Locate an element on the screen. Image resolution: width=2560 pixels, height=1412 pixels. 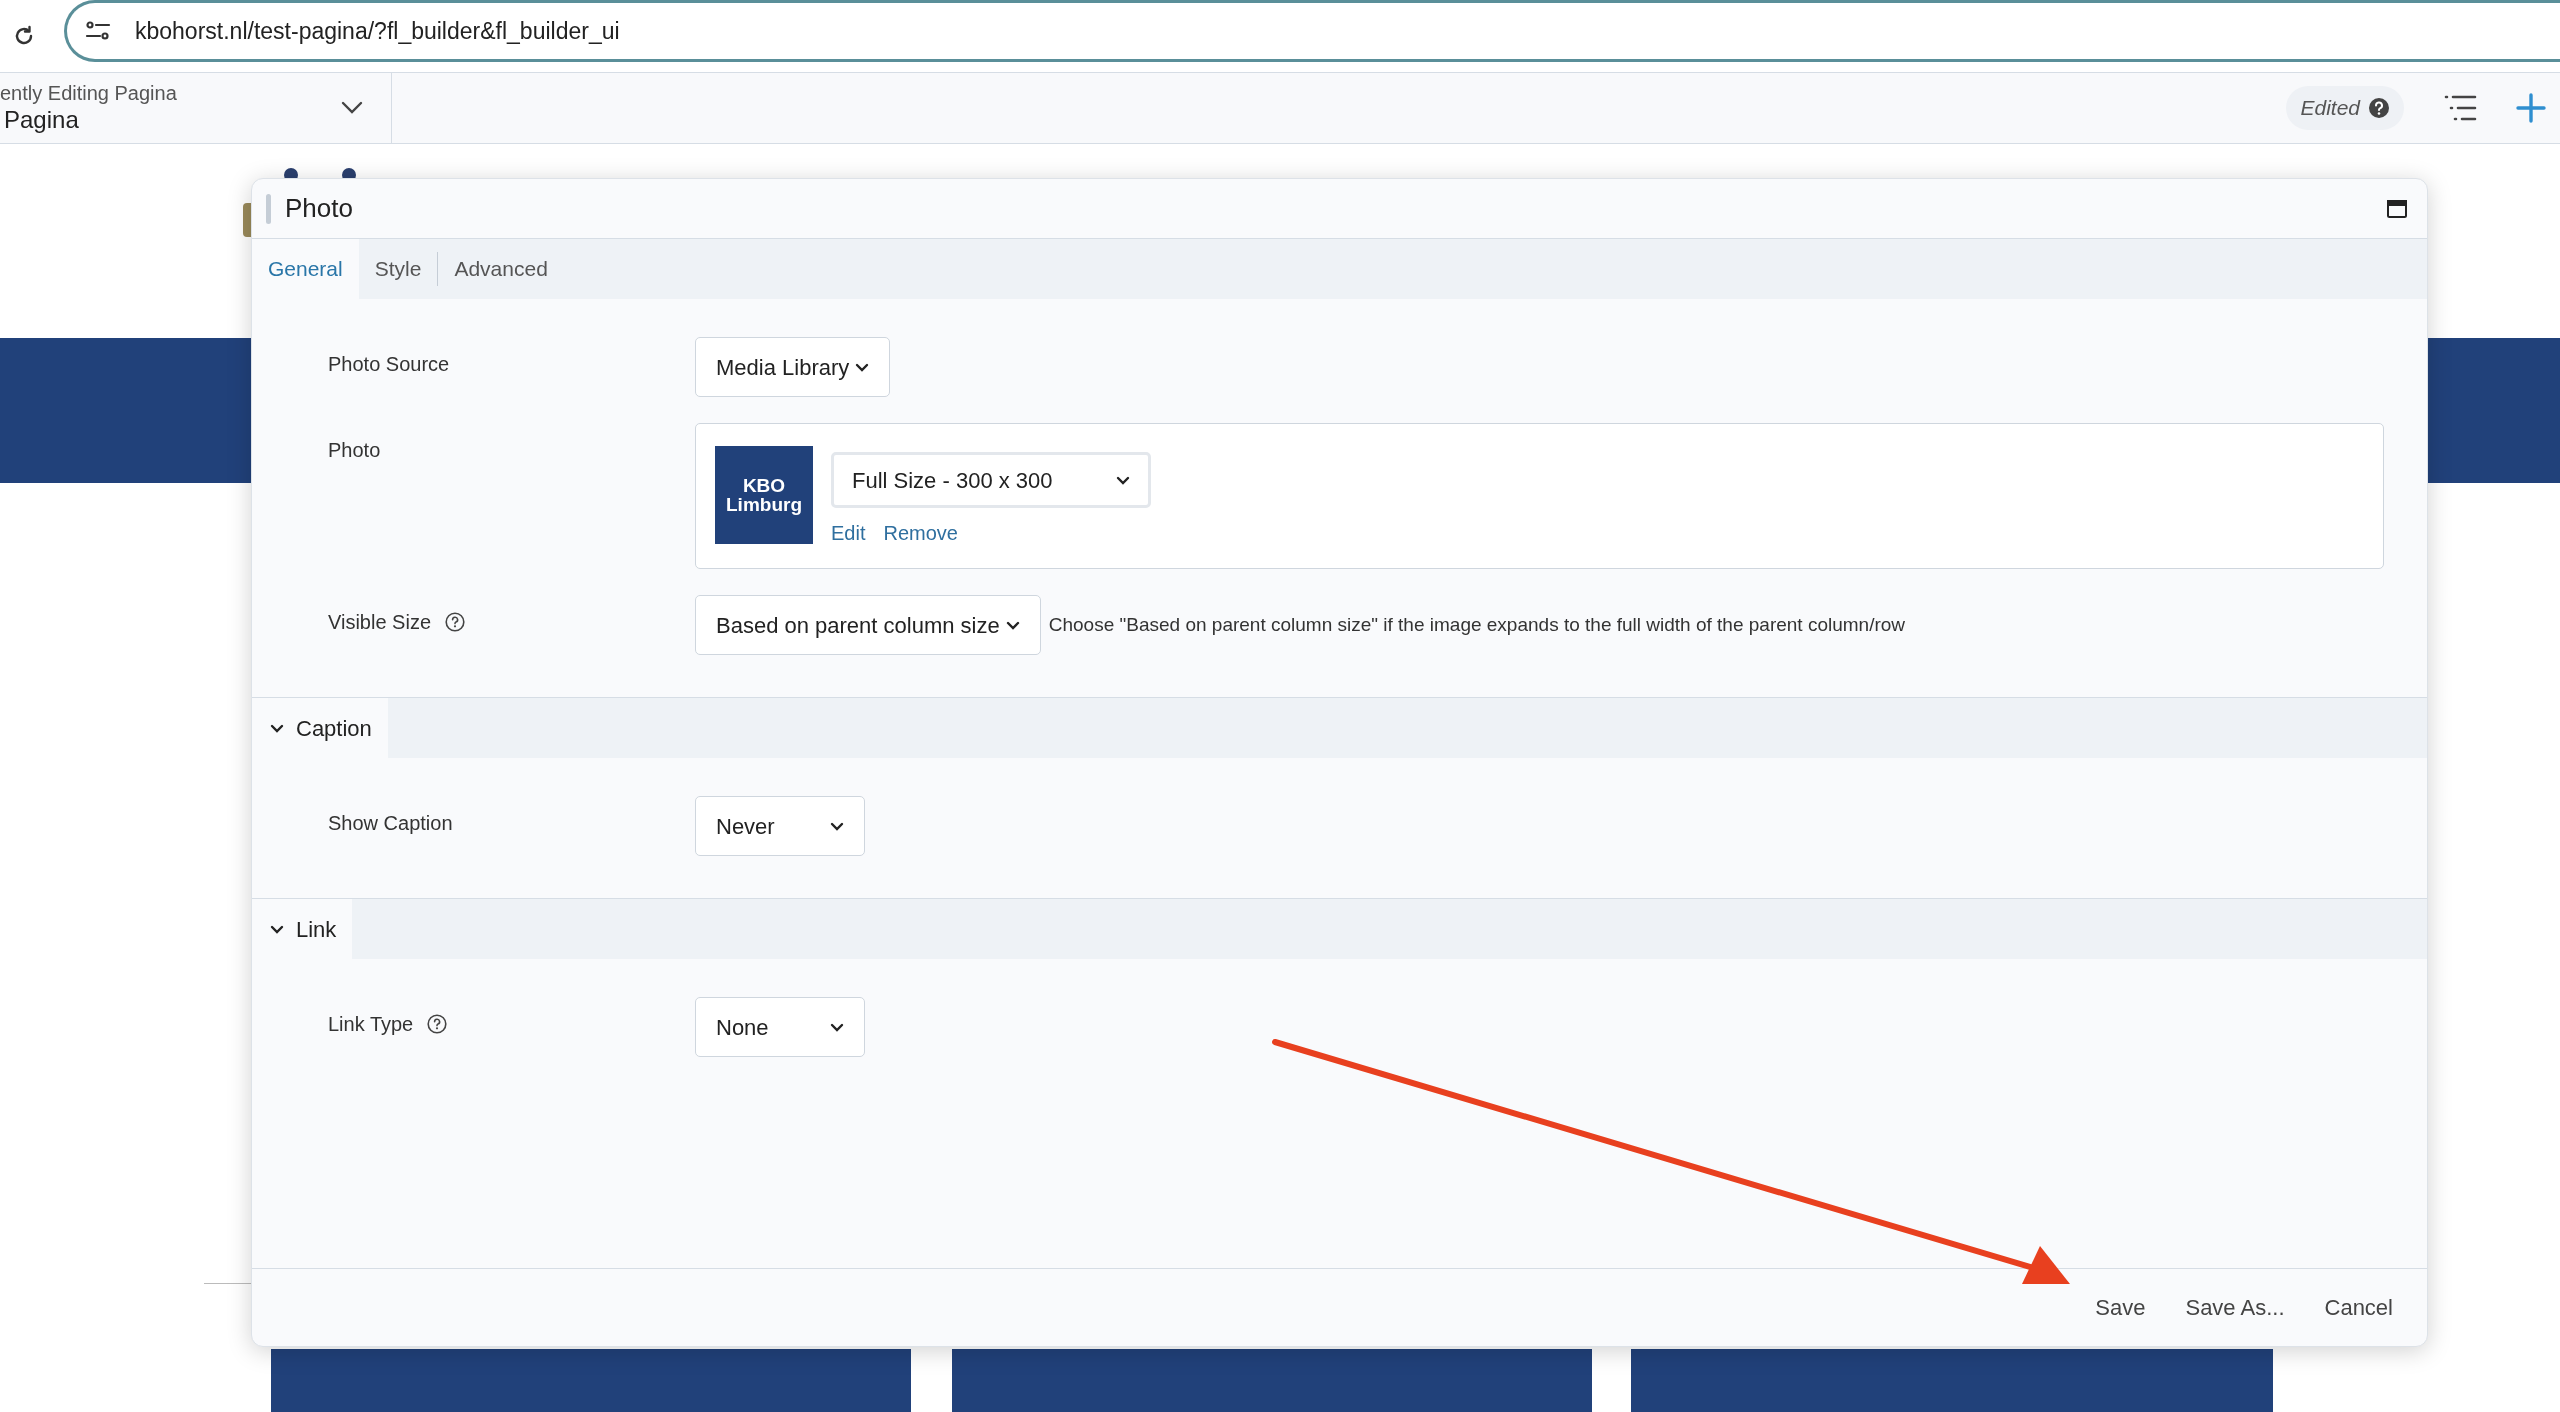
panel-title: Photo is located at coordinates (319, 208).